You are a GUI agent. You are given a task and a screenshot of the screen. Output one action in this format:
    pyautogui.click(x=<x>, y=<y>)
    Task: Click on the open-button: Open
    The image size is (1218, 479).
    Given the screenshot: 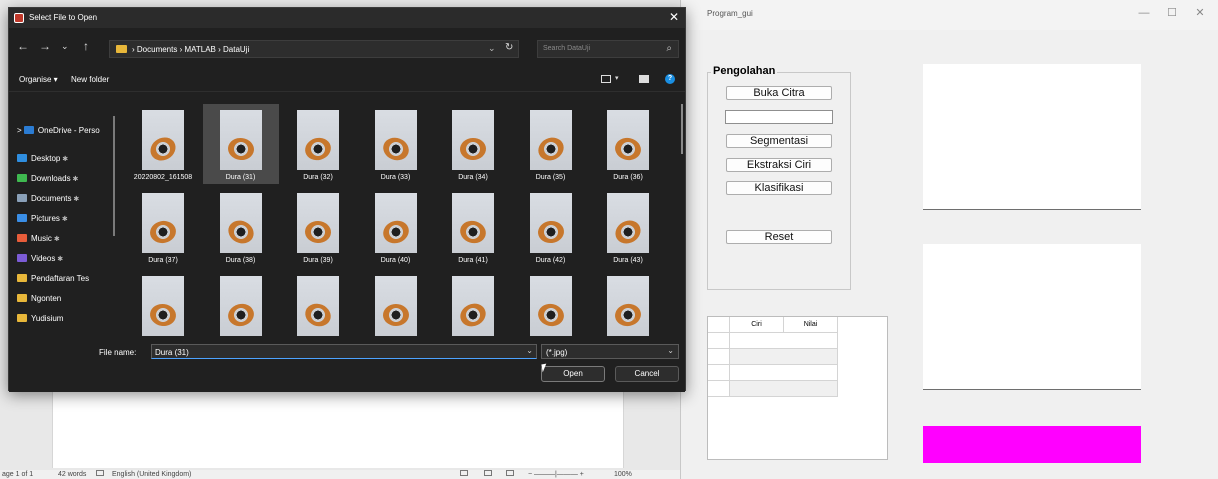 What is the action you would take?
    pyautogui.click(x=573, y=374)
    